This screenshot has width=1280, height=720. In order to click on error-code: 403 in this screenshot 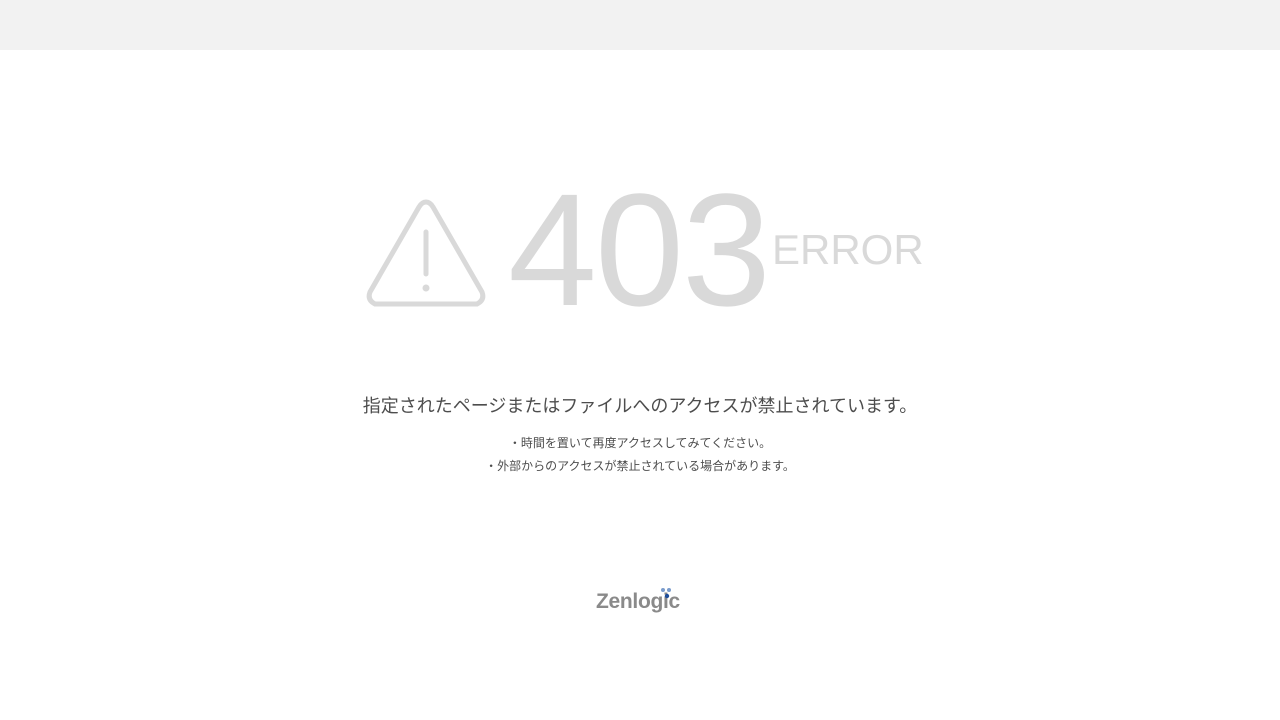, I will do `click(639, 249)`.